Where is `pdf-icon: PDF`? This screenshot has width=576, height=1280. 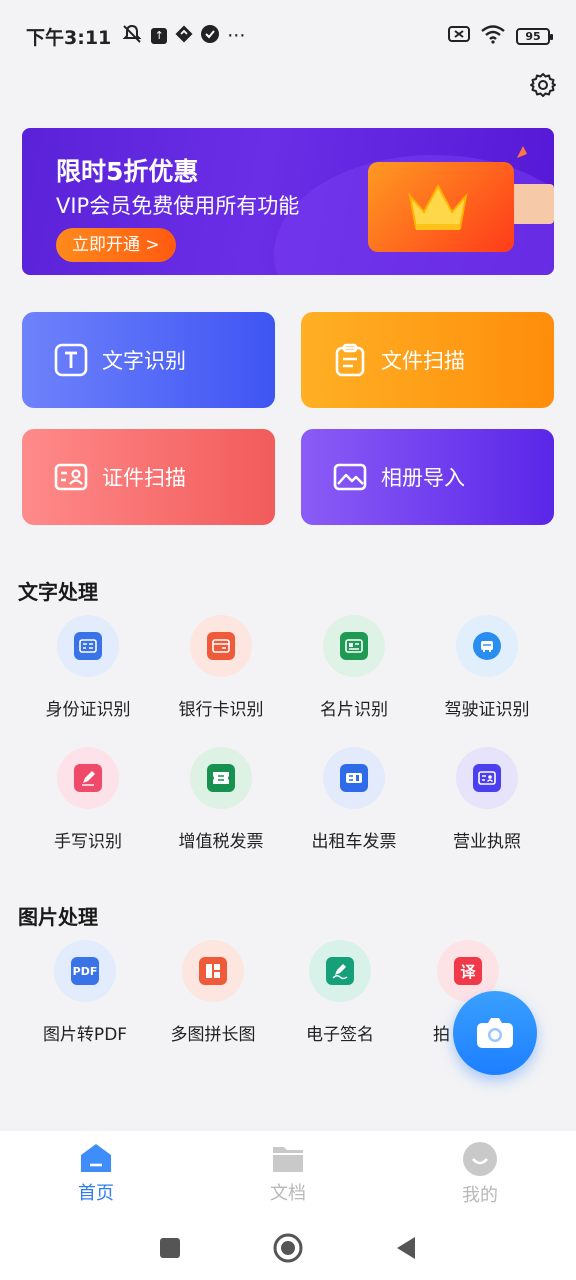 pdf-icon: PDF is located at coordinates (85, 971).